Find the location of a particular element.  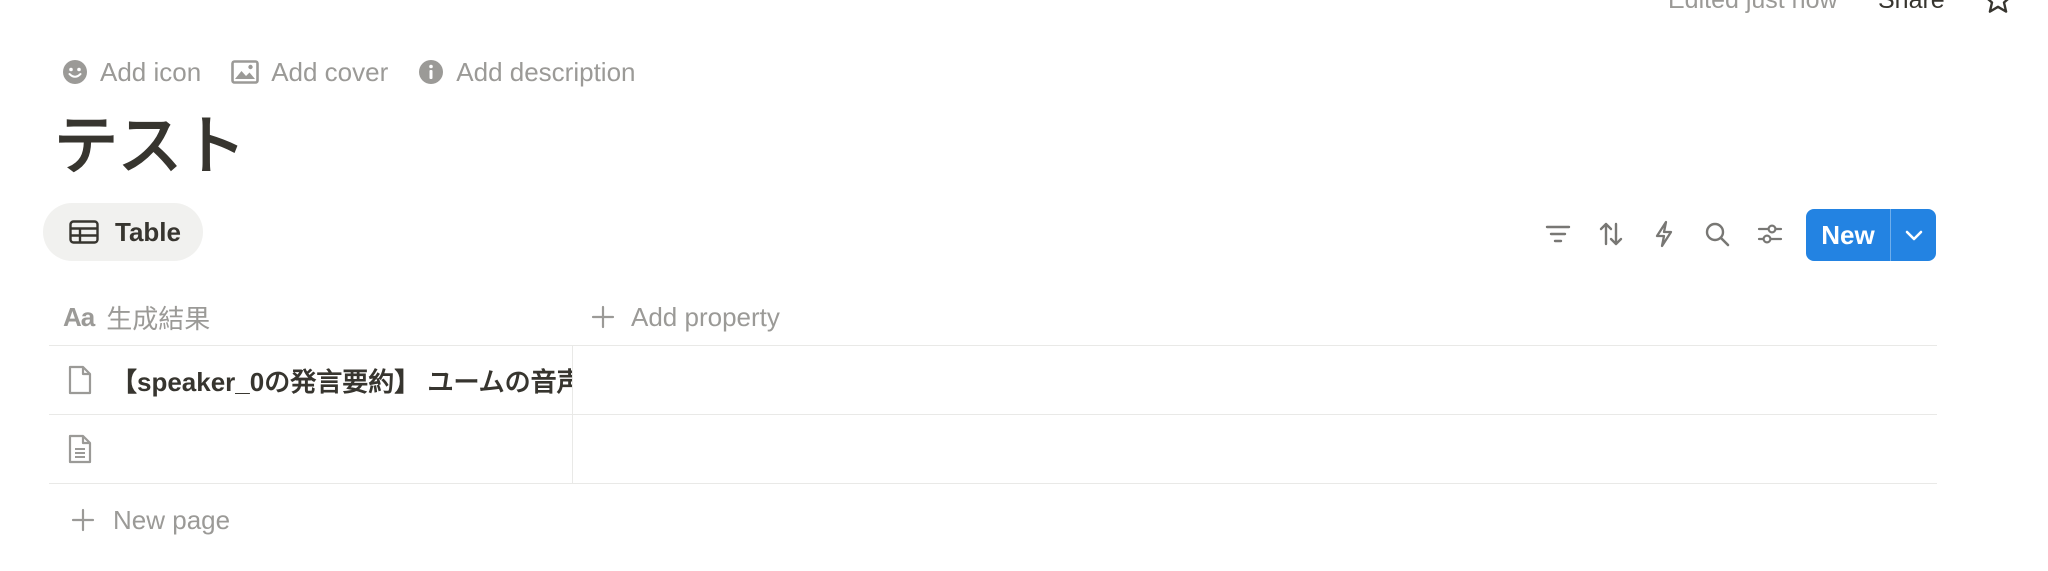

add-property-button: Add property is located at coordinates (676, 317).